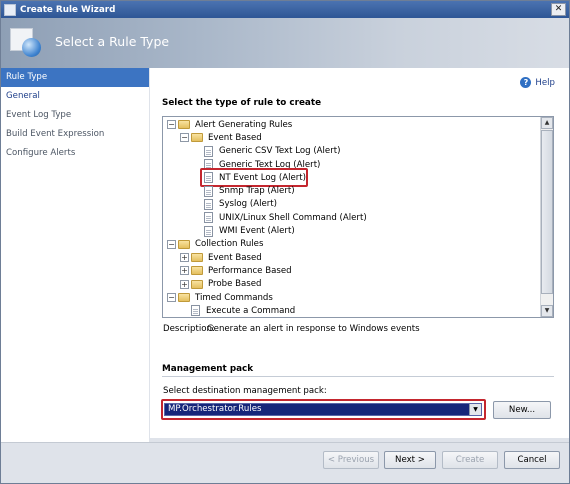  Describe the element at coordinates (475, 409) in the screenshot. I see `dropdown-arrow-icon: ▼` at that location.